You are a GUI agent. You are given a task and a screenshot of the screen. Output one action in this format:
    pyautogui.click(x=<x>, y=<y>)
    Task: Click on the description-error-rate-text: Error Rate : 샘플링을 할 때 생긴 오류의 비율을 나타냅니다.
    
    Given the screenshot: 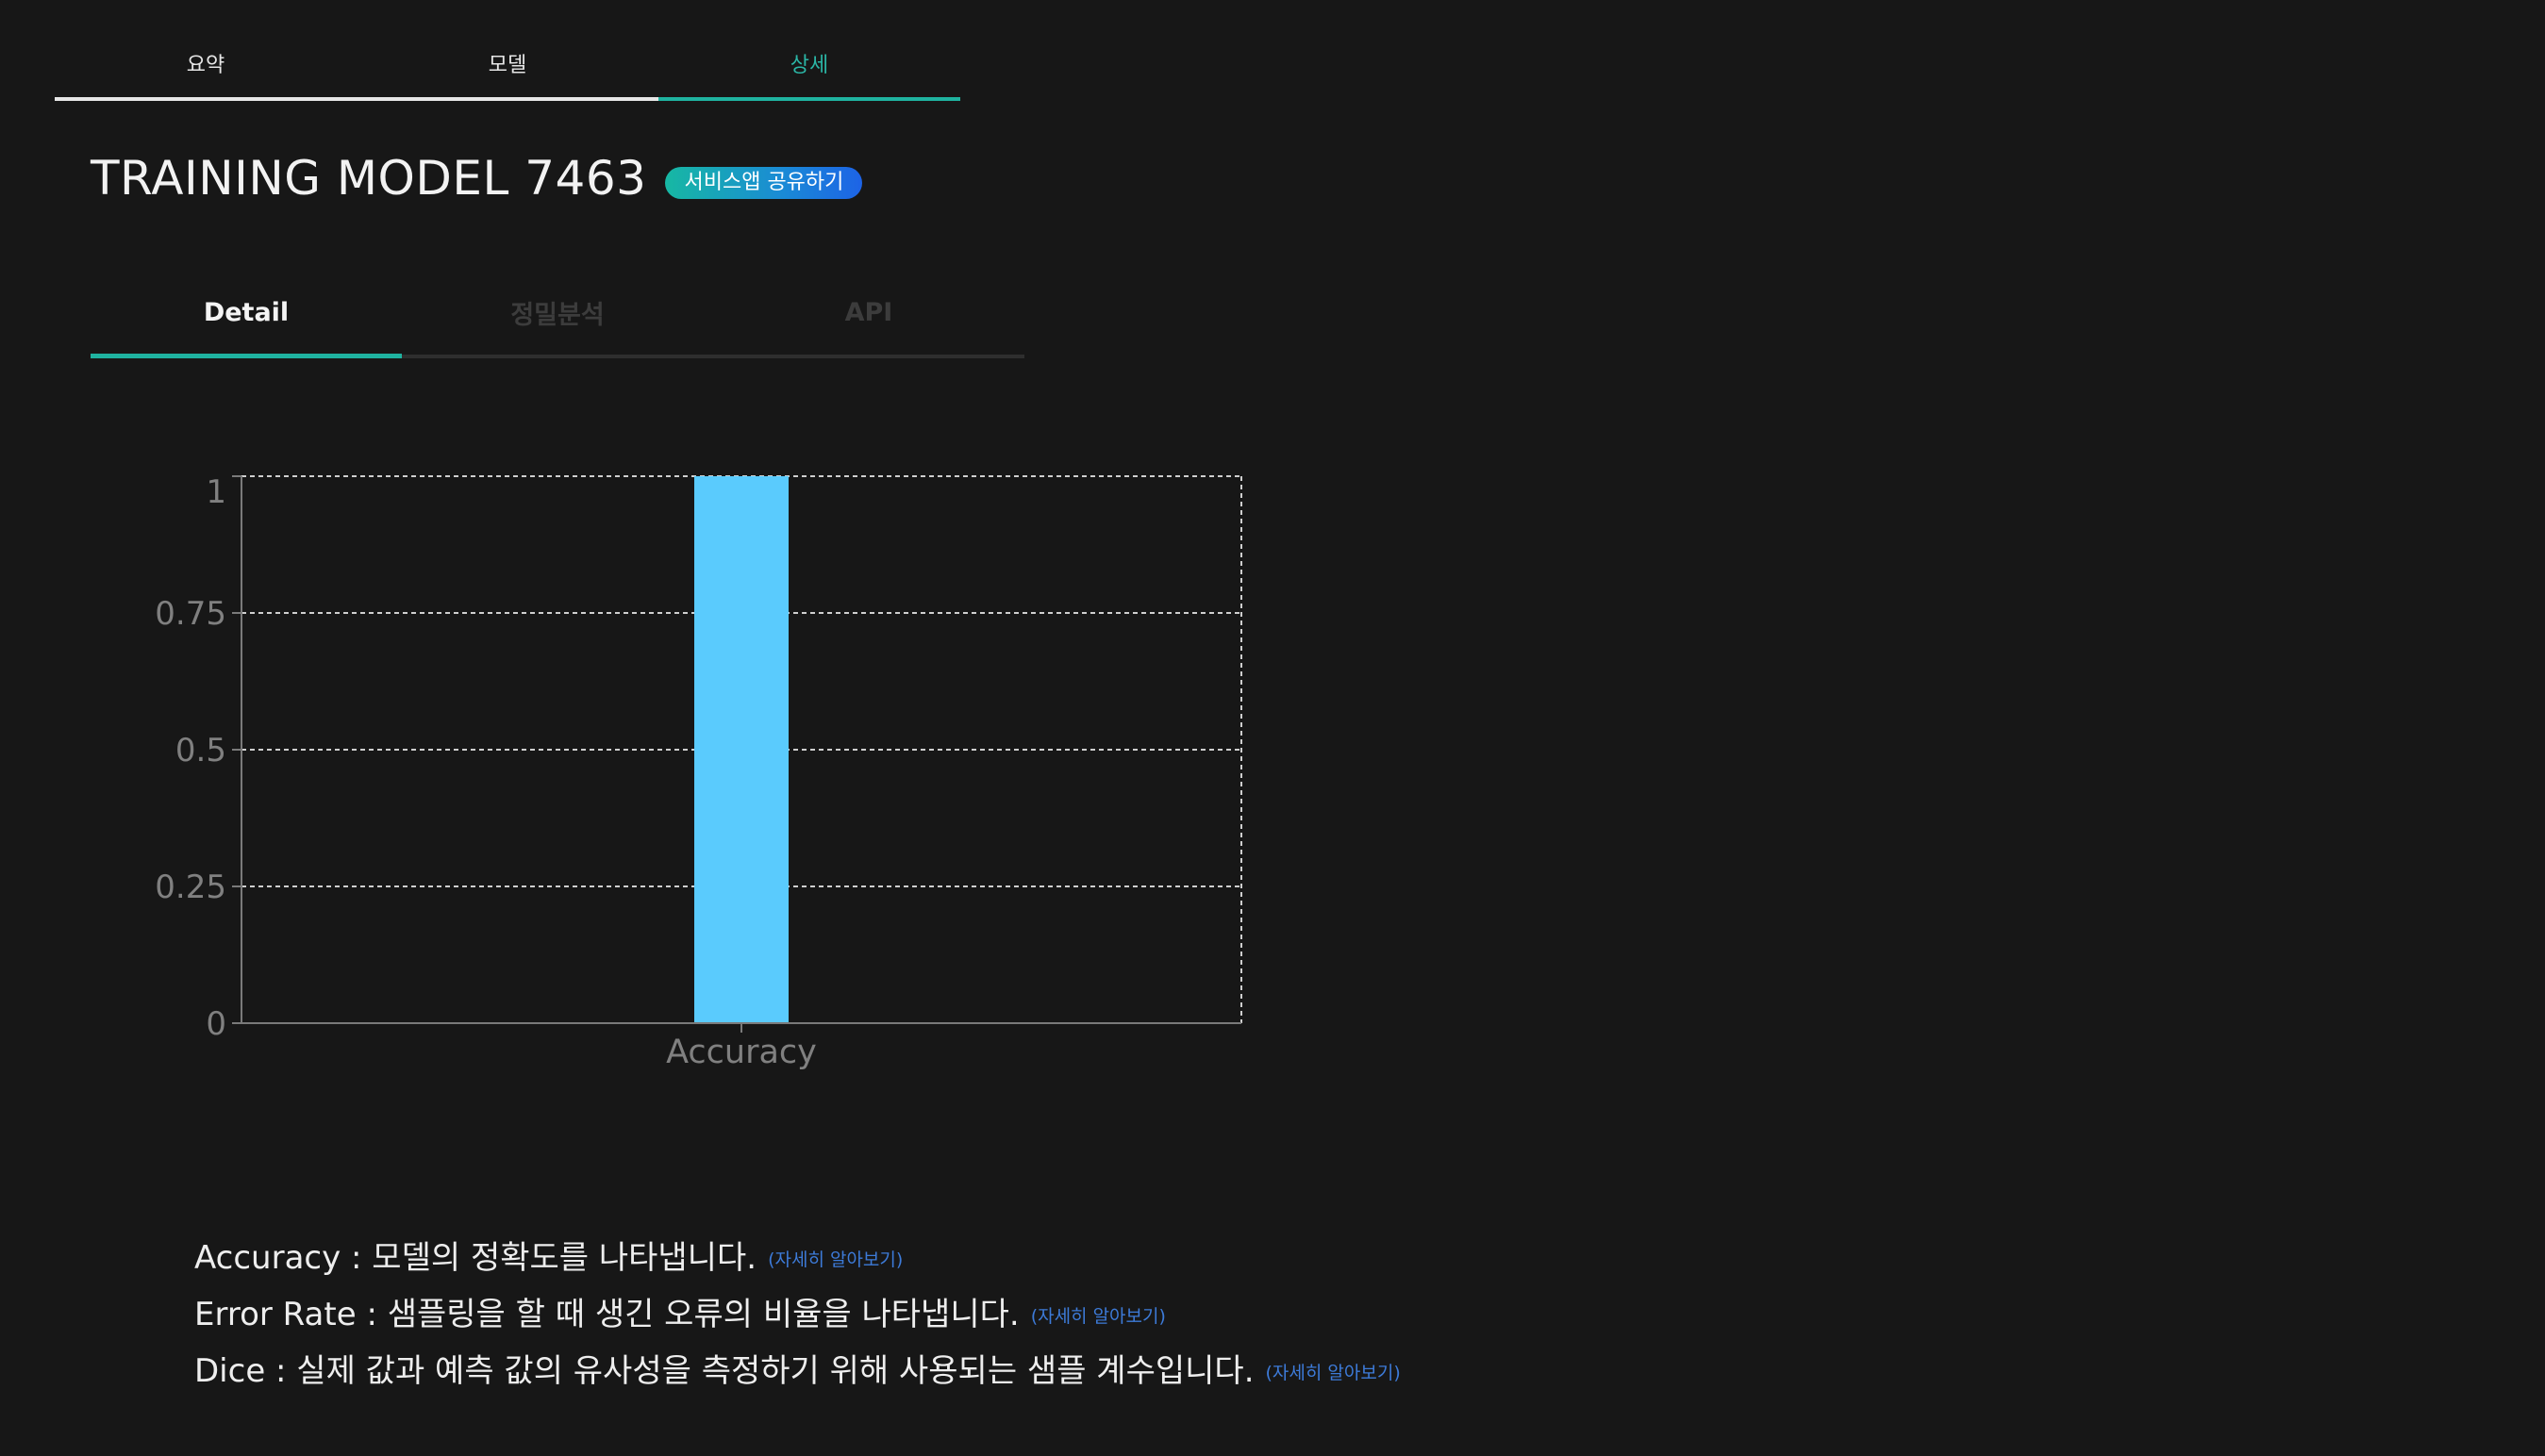 What is the action you would take?
    pyautogui.click(x=607, y=1314)
    